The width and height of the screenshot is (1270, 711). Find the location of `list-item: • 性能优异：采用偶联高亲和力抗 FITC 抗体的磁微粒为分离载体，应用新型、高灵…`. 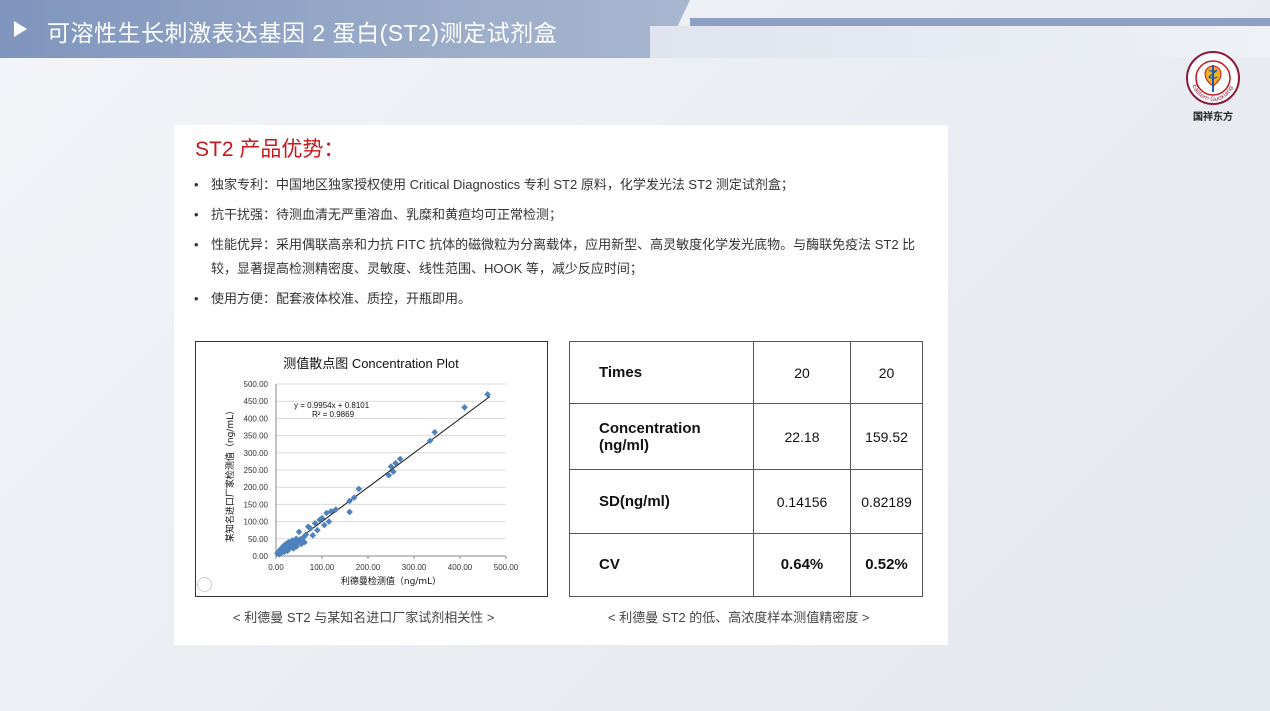

list-item: • 性能优异：采用偶联高亲和力抗 FITC 抗体的磁微粒为分离载体，应用新型、高灵… is located at coordinates (564, 257).